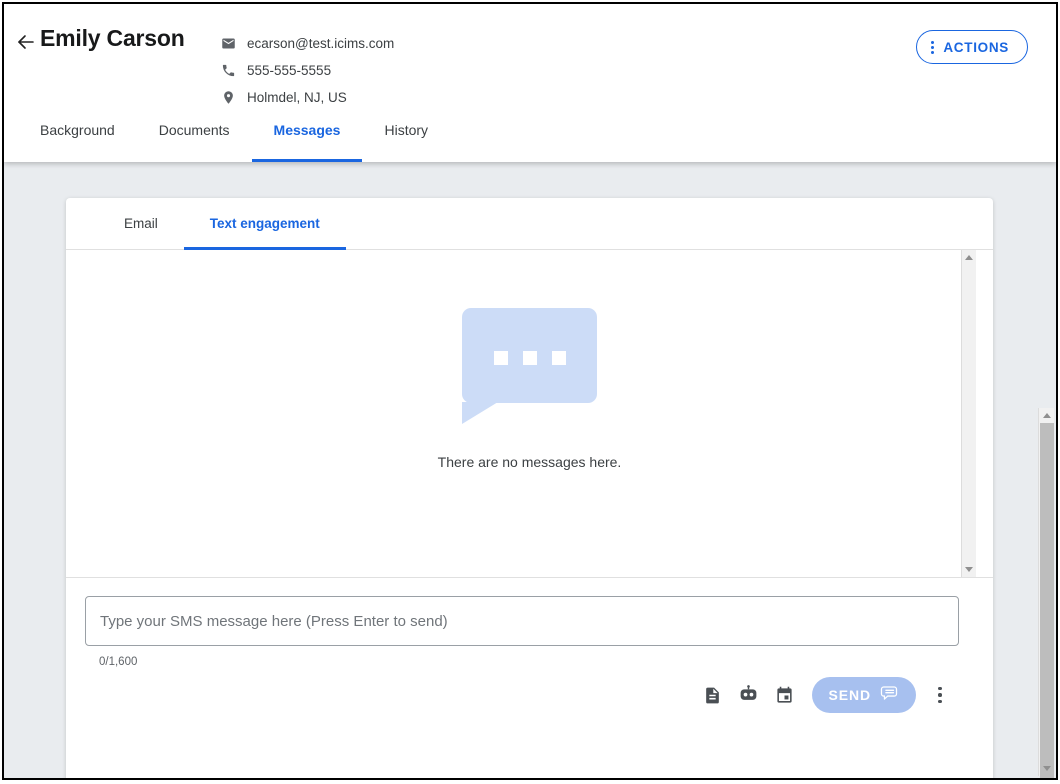  I want to click on tab-messages: Messages, so click(307, 141).